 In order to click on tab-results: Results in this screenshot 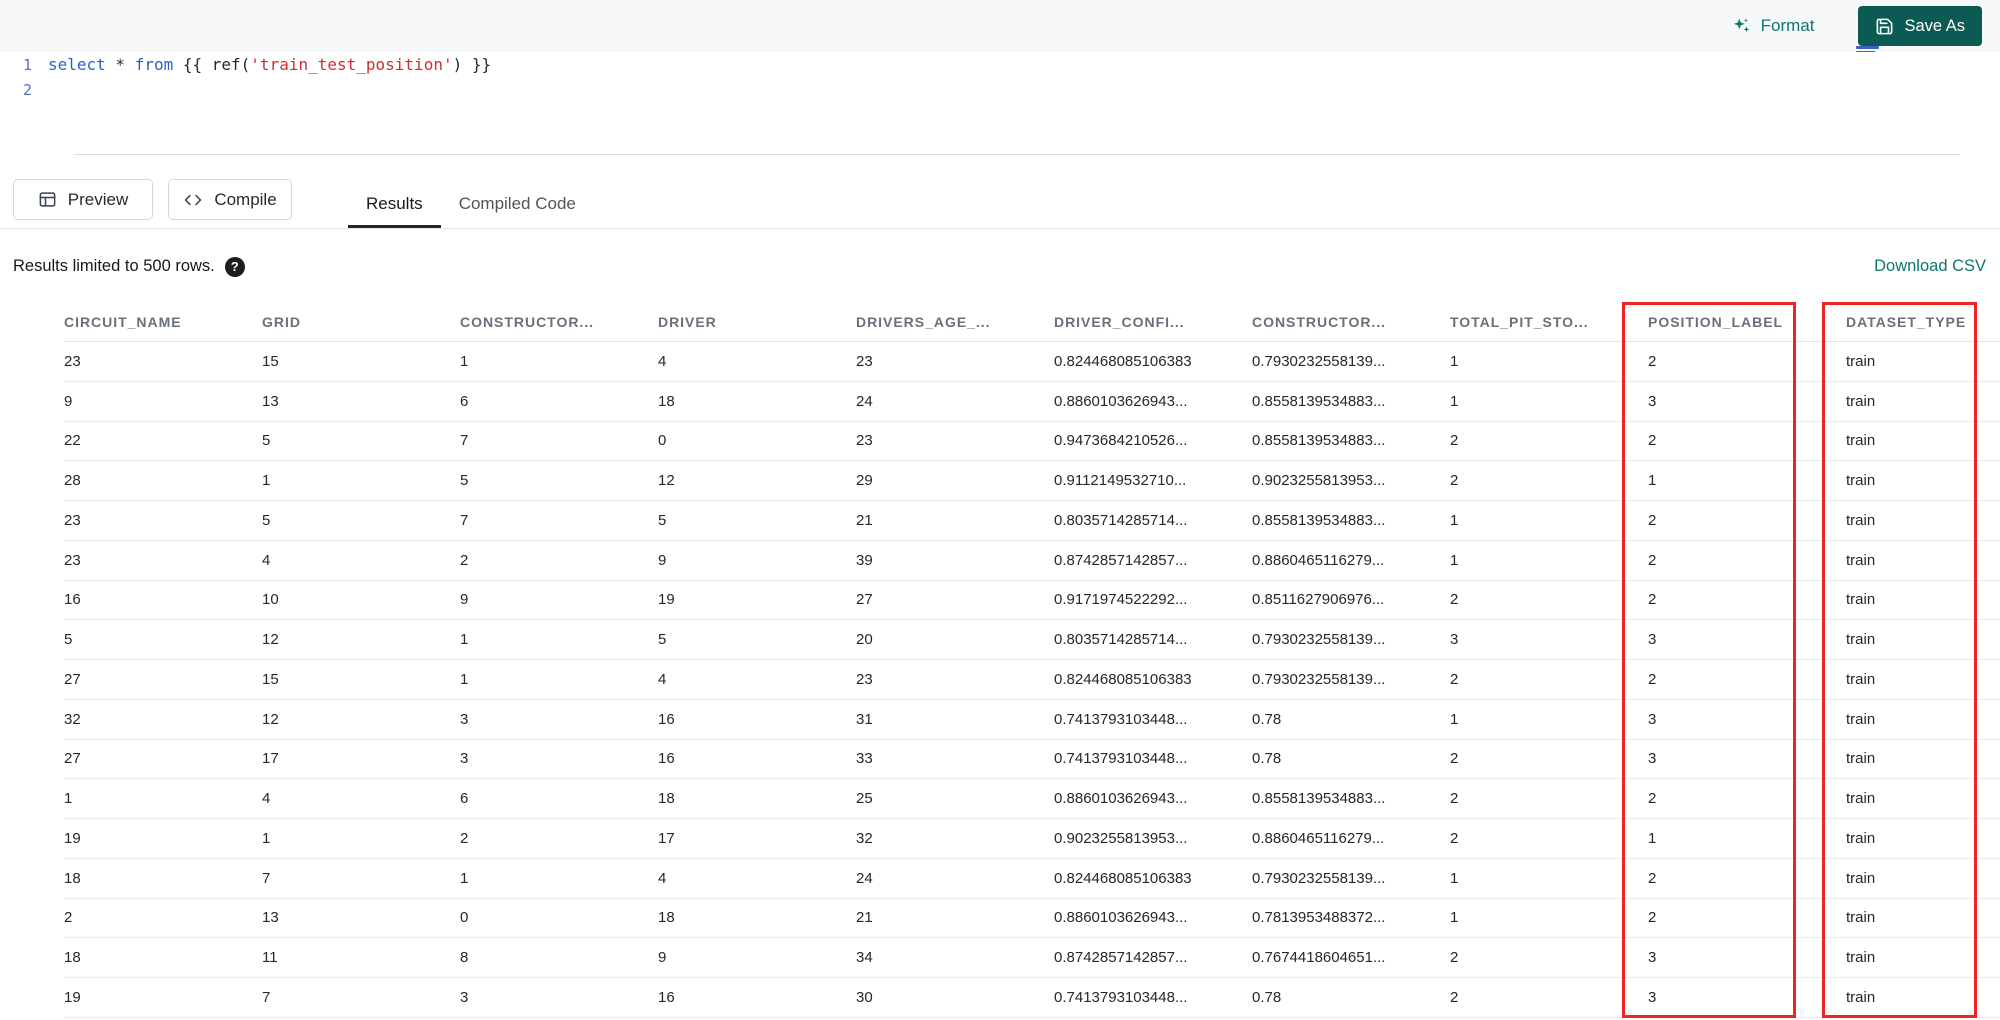, I will do `click(394, 203)`.